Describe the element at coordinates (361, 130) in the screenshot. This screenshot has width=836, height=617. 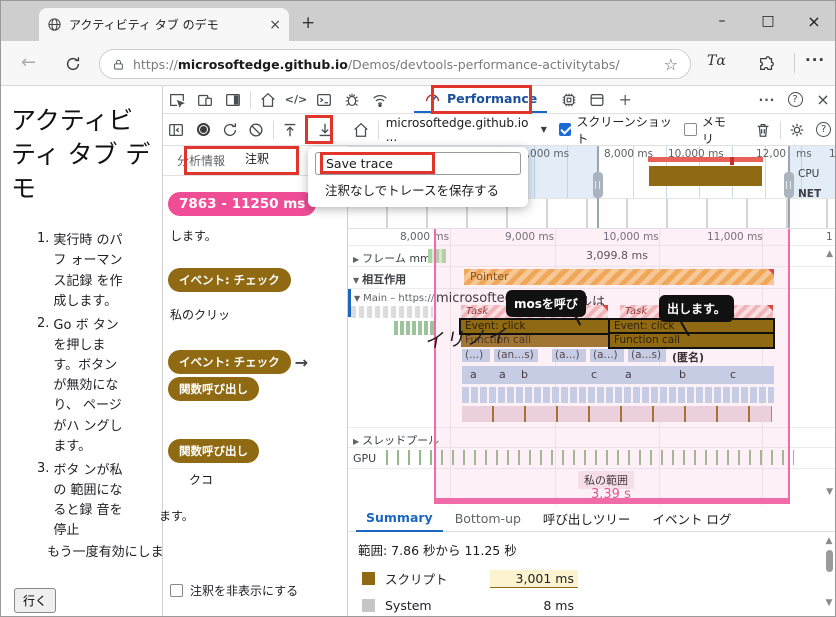
I see `home-icon` at that location.